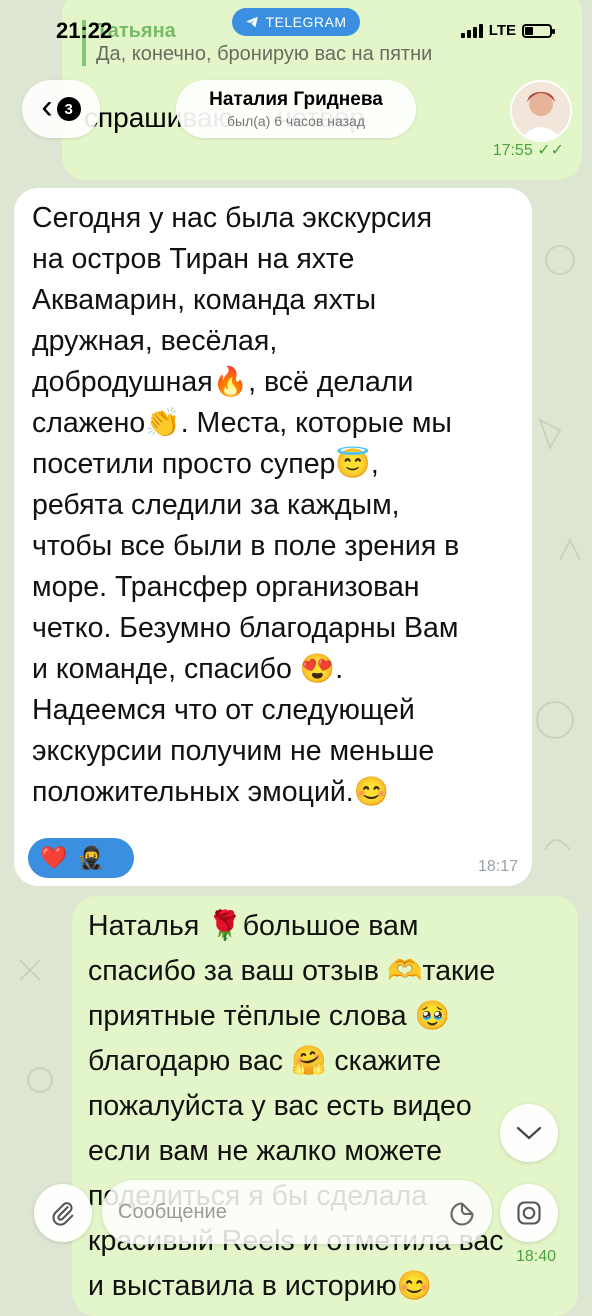 This screenshot has width=592, height=1316. Describe the element at coordinates (53, 858) in the screenshot. I see `heart-reaction: ❤️` at that location.